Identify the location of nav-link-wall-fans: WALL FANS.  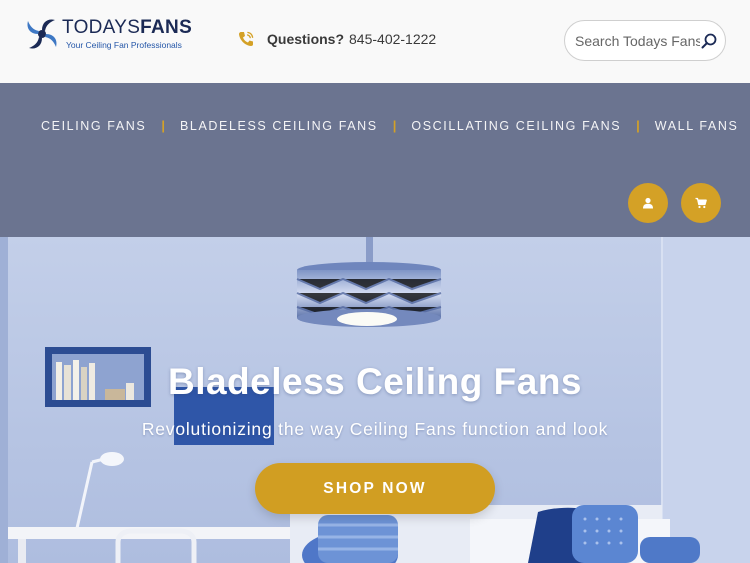
(697, 126).